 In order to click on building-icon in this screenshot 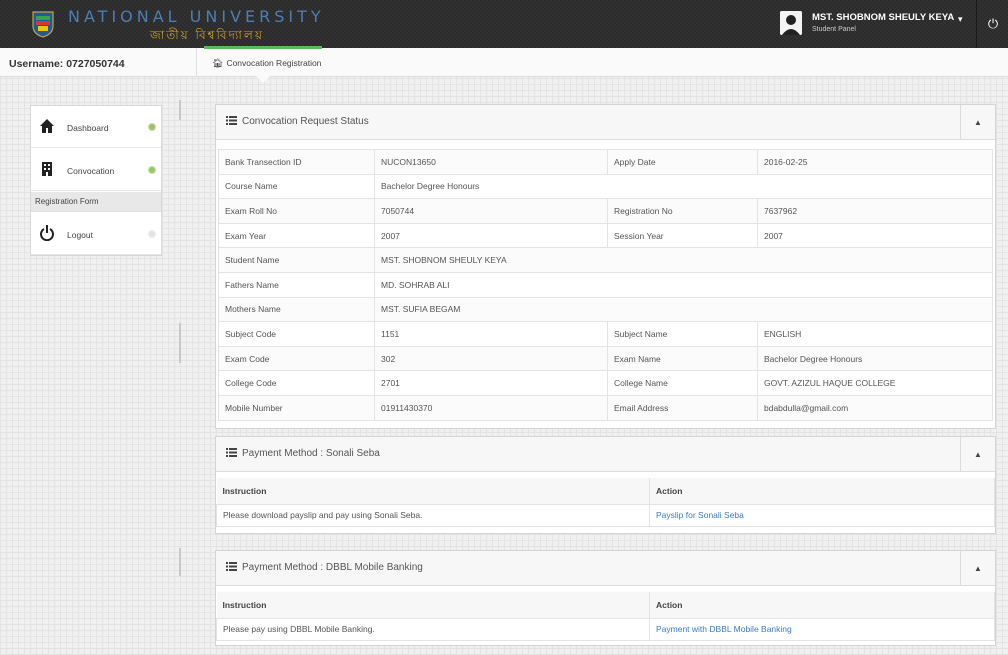, I will do `click(47, 169)`.